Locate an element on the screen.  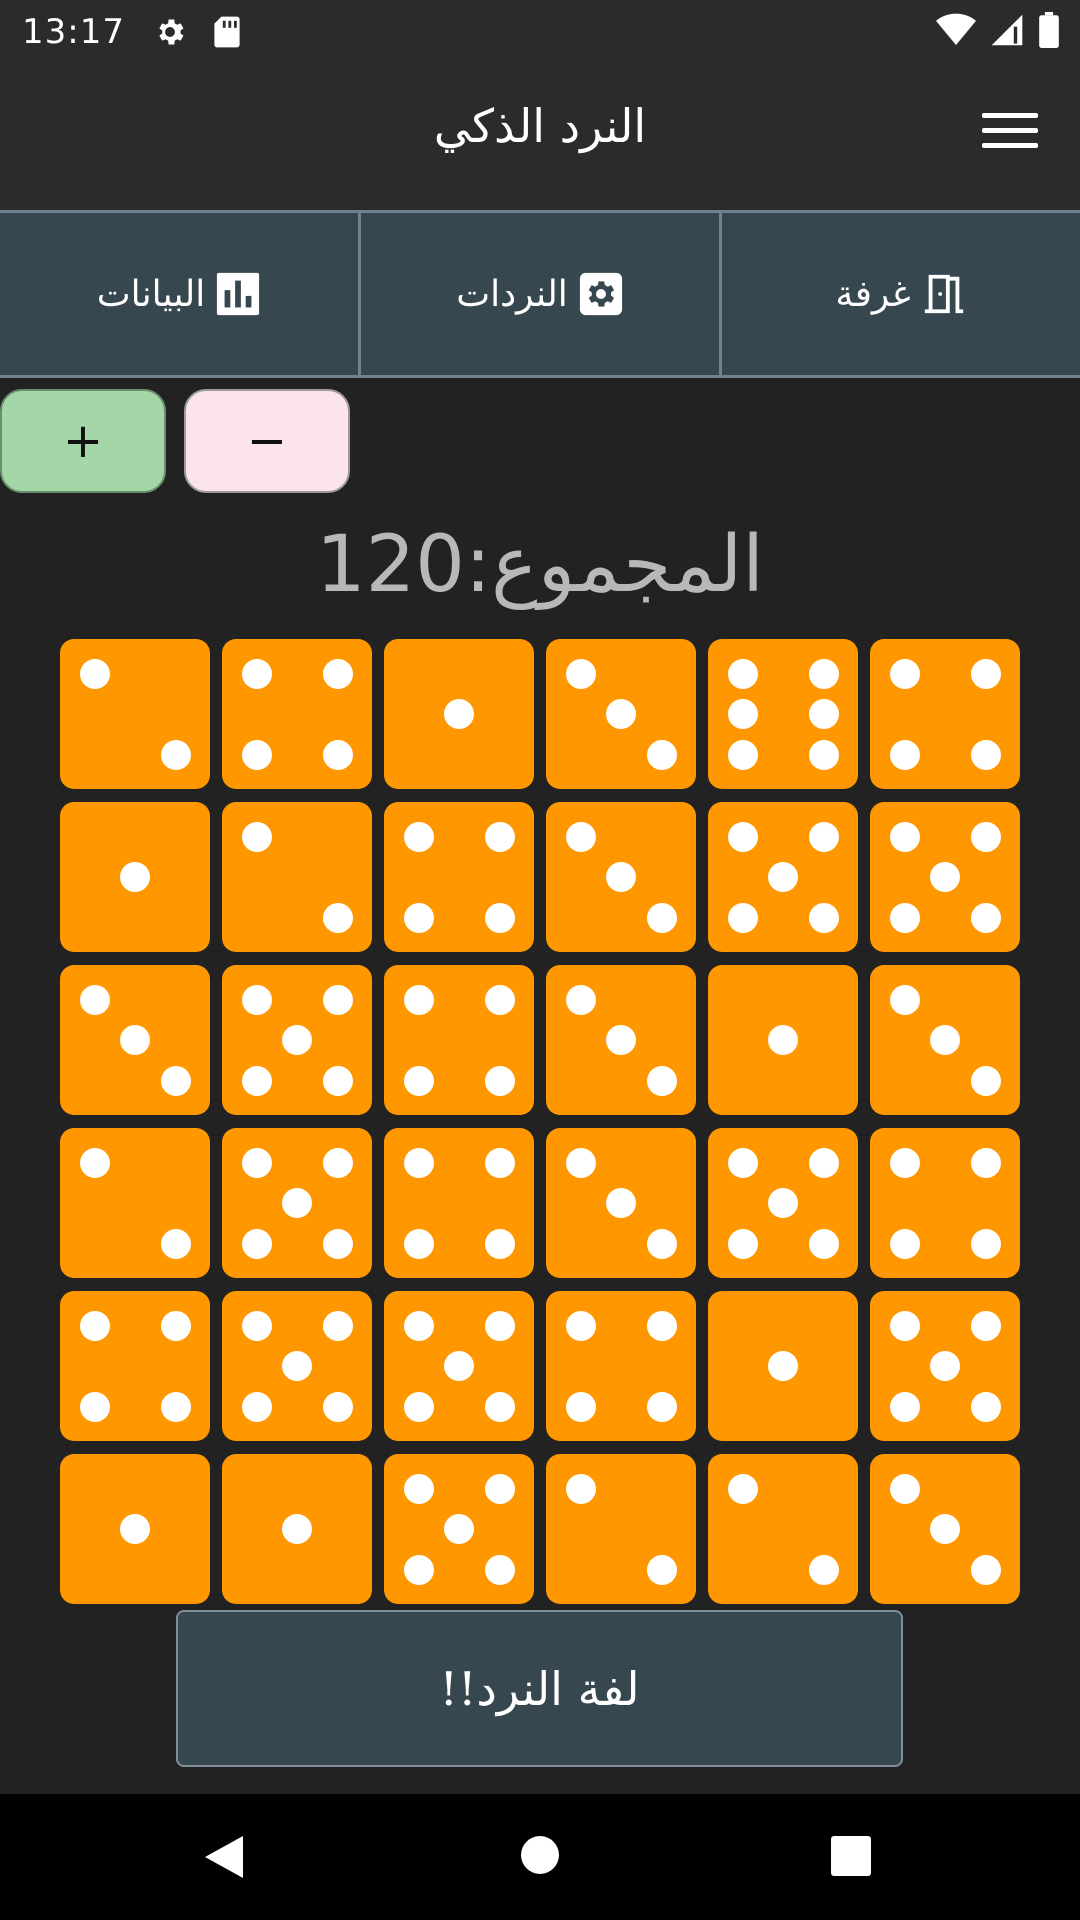
tab-data: البيانات is located at coordinates (179, 294).